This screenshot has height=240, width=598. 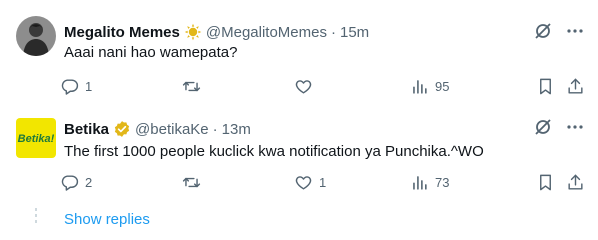 I want to click on handle: @MegalitoMemes, so click(x=266, y=32).